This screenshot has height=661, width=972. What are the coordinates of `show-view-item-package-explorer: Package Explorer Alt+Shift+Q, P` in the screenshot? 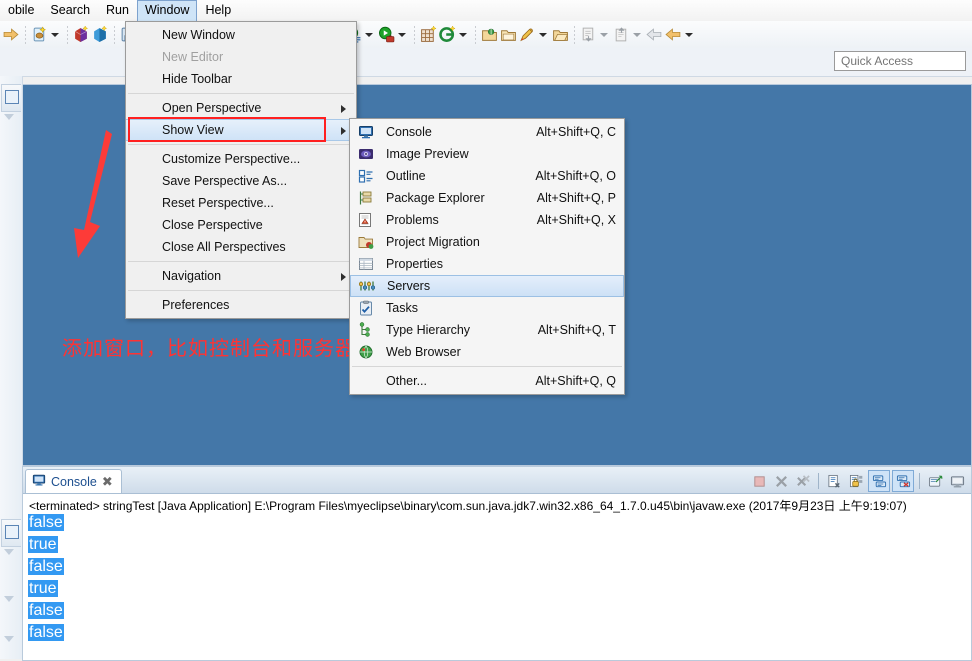 It's located at (487, 198).